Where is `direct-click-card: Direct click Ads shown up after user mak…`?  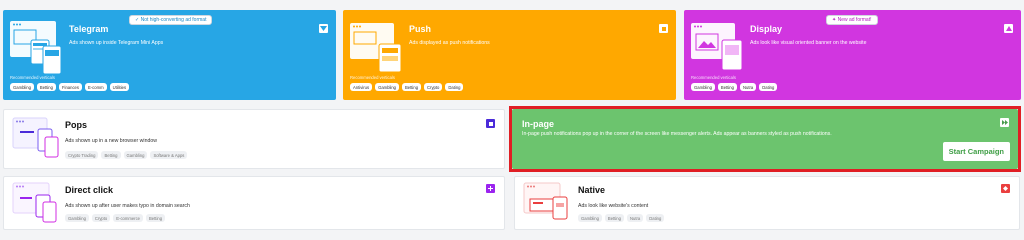
direct-click-card: Direct click Ads shown up after user mak… is located at coordinates (254, 203).